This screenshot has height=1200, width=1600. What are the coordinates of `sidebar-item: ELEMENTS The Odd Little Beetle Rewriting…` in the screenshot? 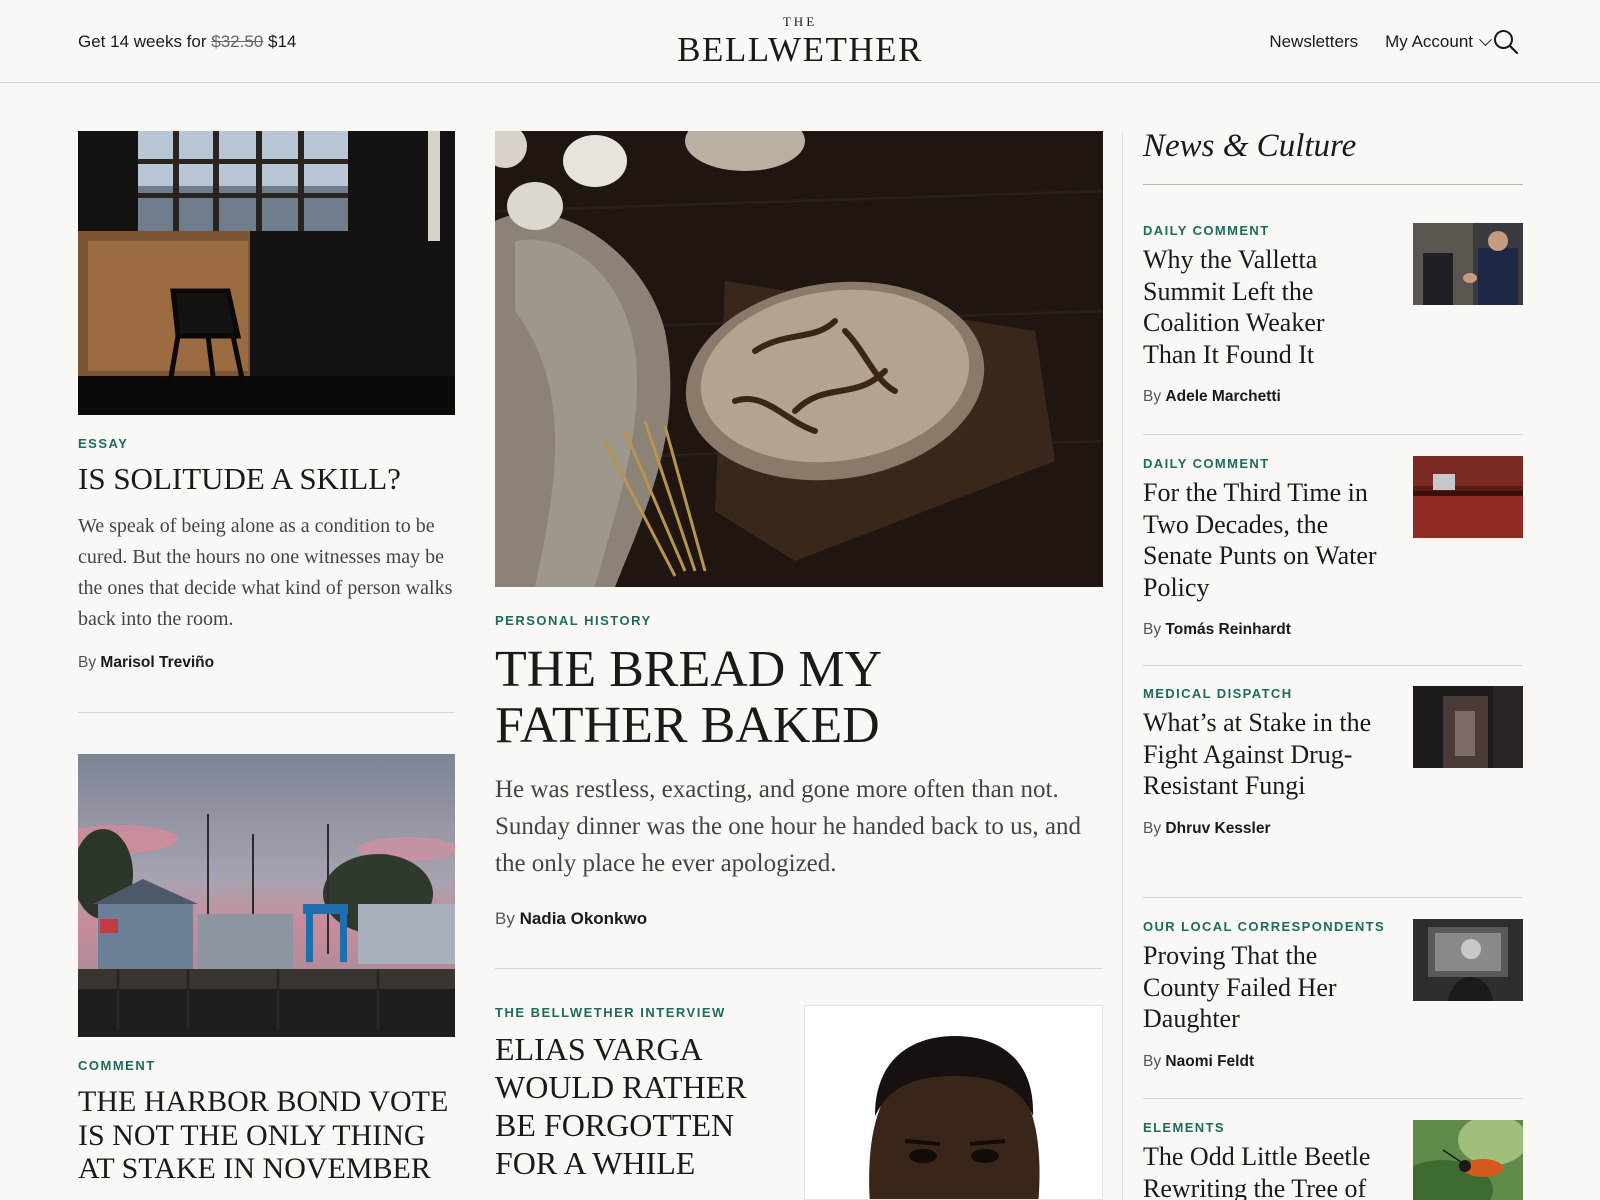 It's located at (1333, 1160).